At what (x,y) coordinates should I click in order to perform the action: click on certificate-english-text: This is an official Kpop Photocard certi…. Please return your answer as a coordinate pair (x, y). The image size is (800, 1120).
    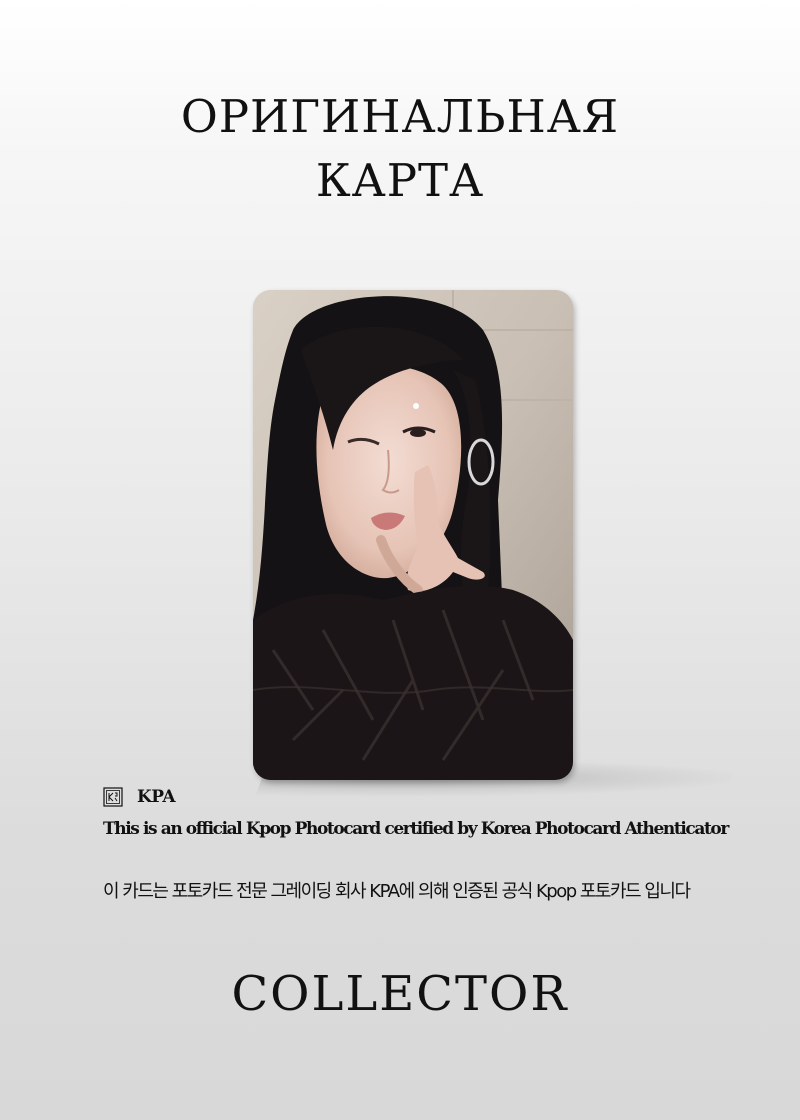
    Looking at the image, I should click on (416, 829).